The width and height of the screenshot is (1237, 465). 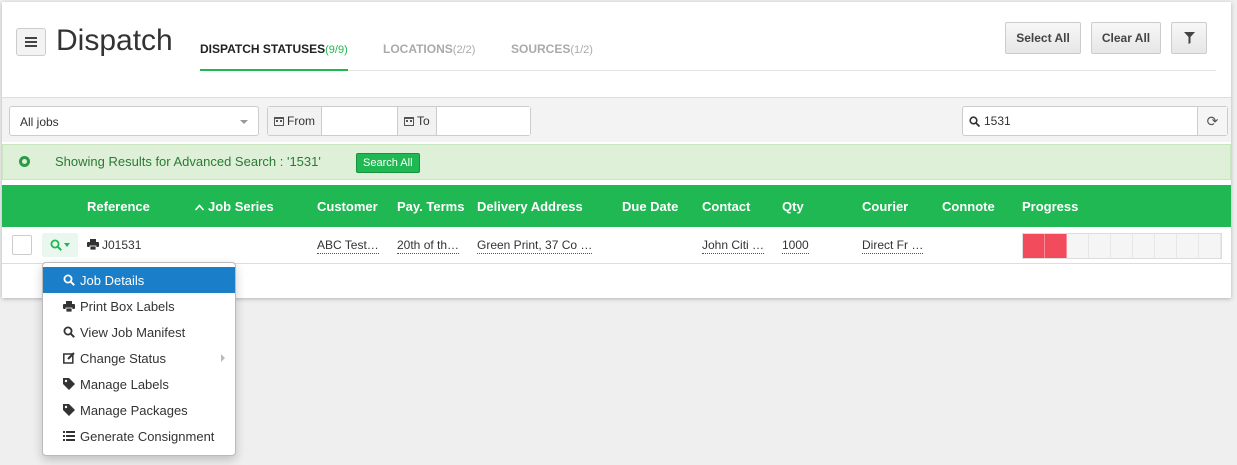 I want to click on edit-icon, so click(x=69, y=358).